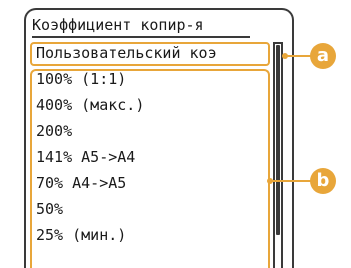 The image size is (351, 268). I want to click on callout-a-anchor-dot, so click(285, 56).